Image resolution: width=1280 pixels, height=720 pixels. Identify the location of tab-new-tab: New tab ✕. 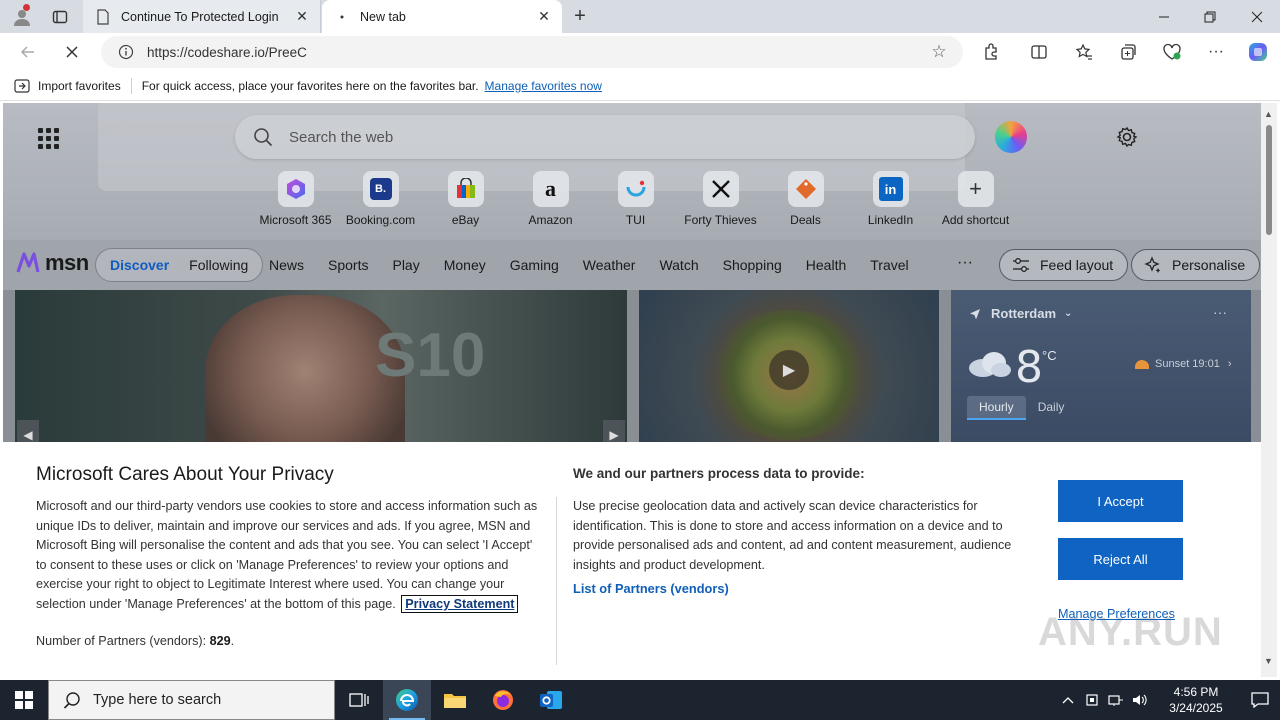
(442, 16).